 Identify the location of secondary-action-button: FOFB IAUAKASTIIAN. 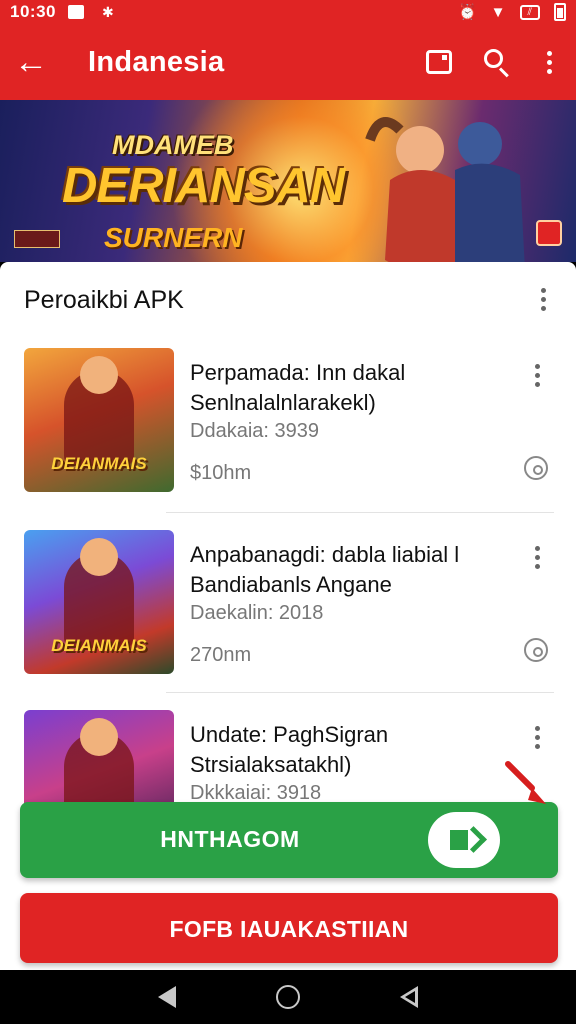
(289, 928).